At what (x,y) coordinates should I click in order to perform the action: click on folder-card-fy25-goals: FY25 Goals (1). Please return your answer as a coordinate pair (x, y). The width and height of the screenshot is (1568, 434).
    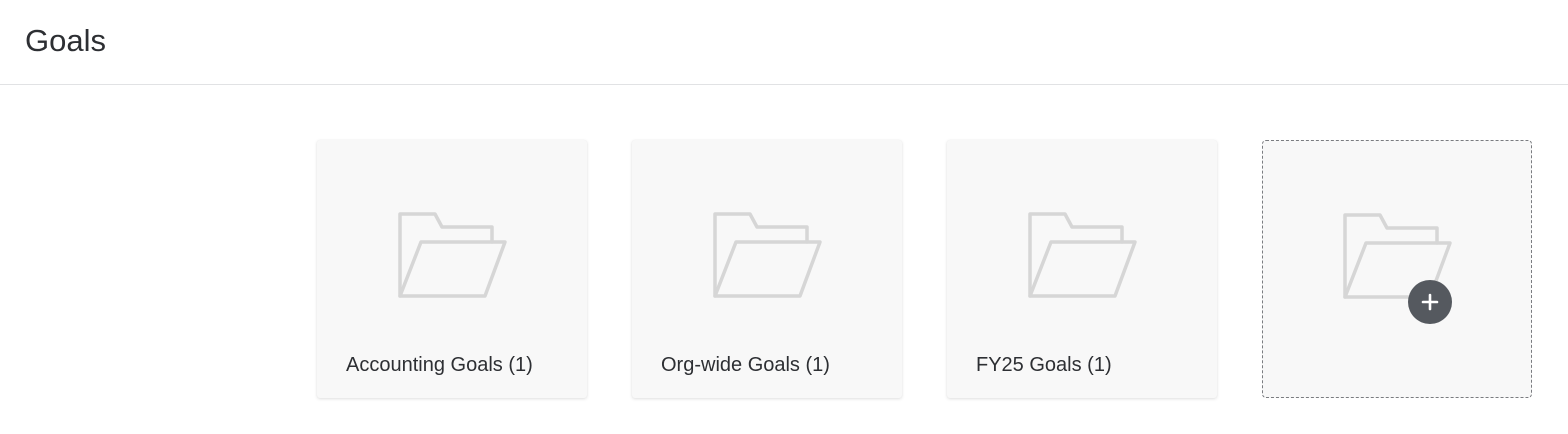
    Looking at the image, I should click on (1082, 269).